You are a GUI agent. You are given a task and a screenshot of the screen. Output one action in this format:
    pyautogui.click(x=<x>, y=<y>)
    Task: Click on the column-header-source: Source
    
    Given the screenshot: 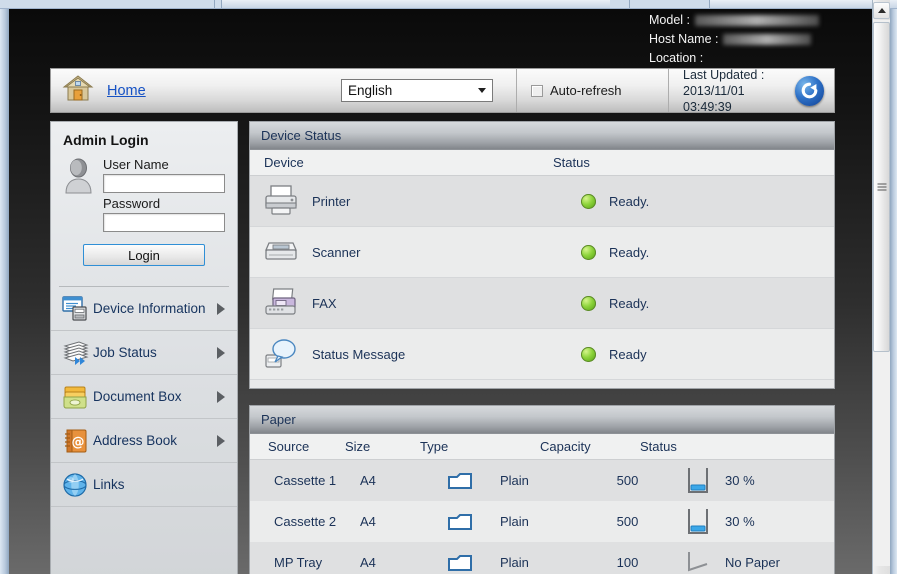 What is the action you would take?
    pyautogui.click(x=289, y=446)
    